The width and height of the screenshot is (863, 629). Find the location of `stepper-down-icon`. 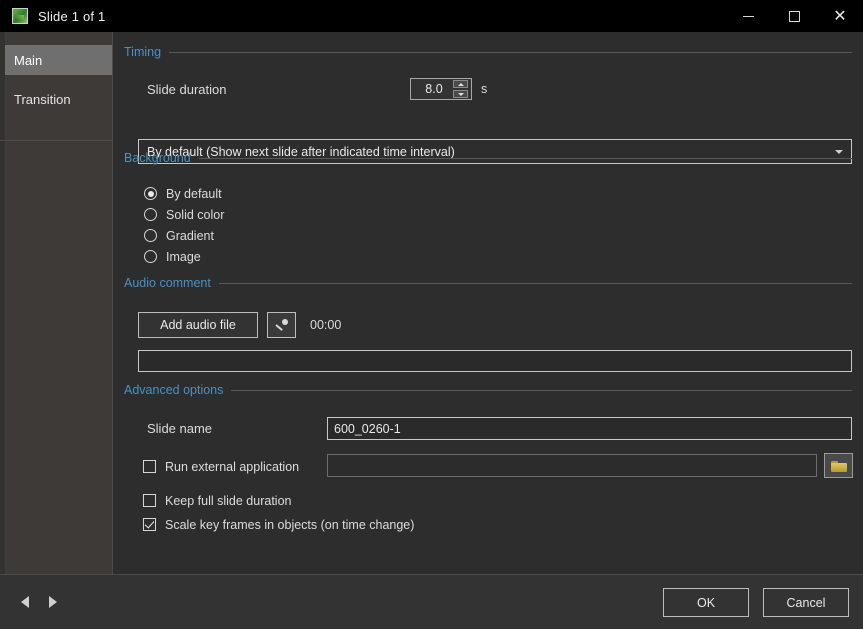

stepper-down-icon is located at coordinates (460, 94).